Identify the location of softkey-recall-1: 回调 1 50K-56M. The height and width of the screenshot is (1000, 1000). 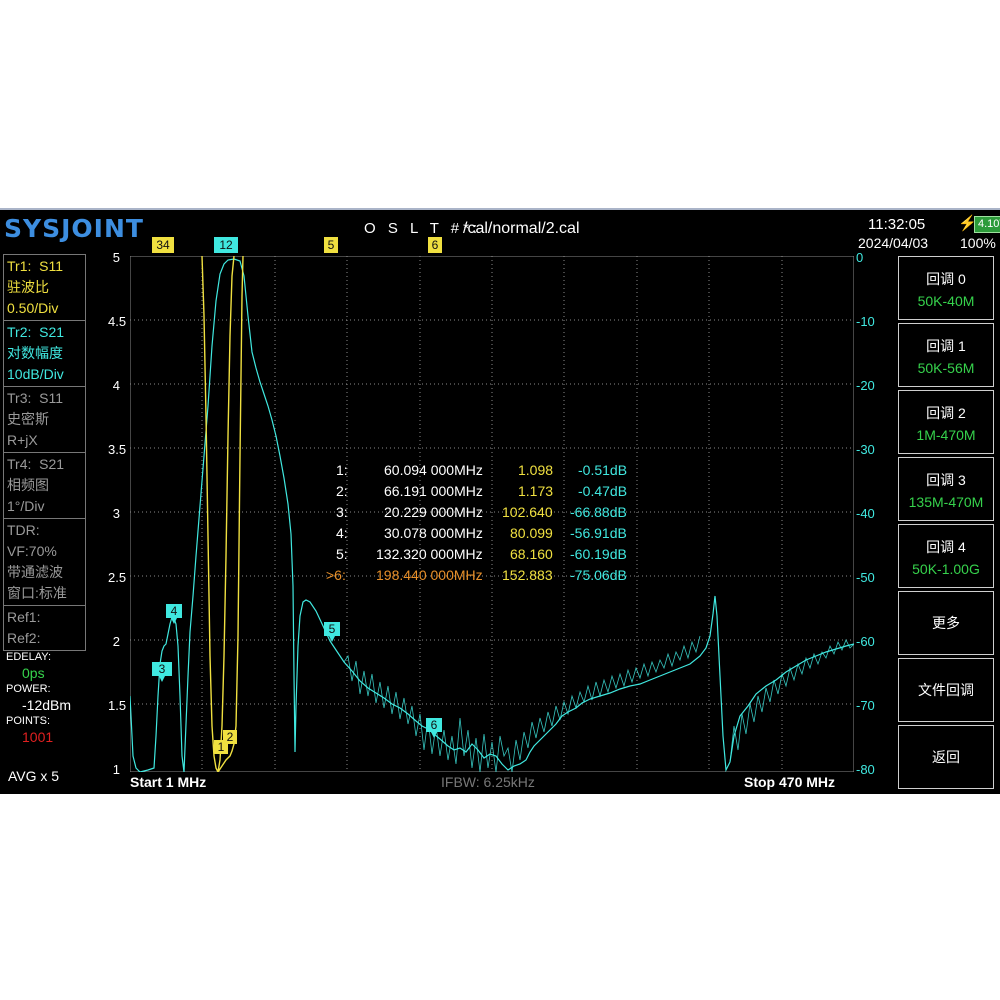
(946, 355).